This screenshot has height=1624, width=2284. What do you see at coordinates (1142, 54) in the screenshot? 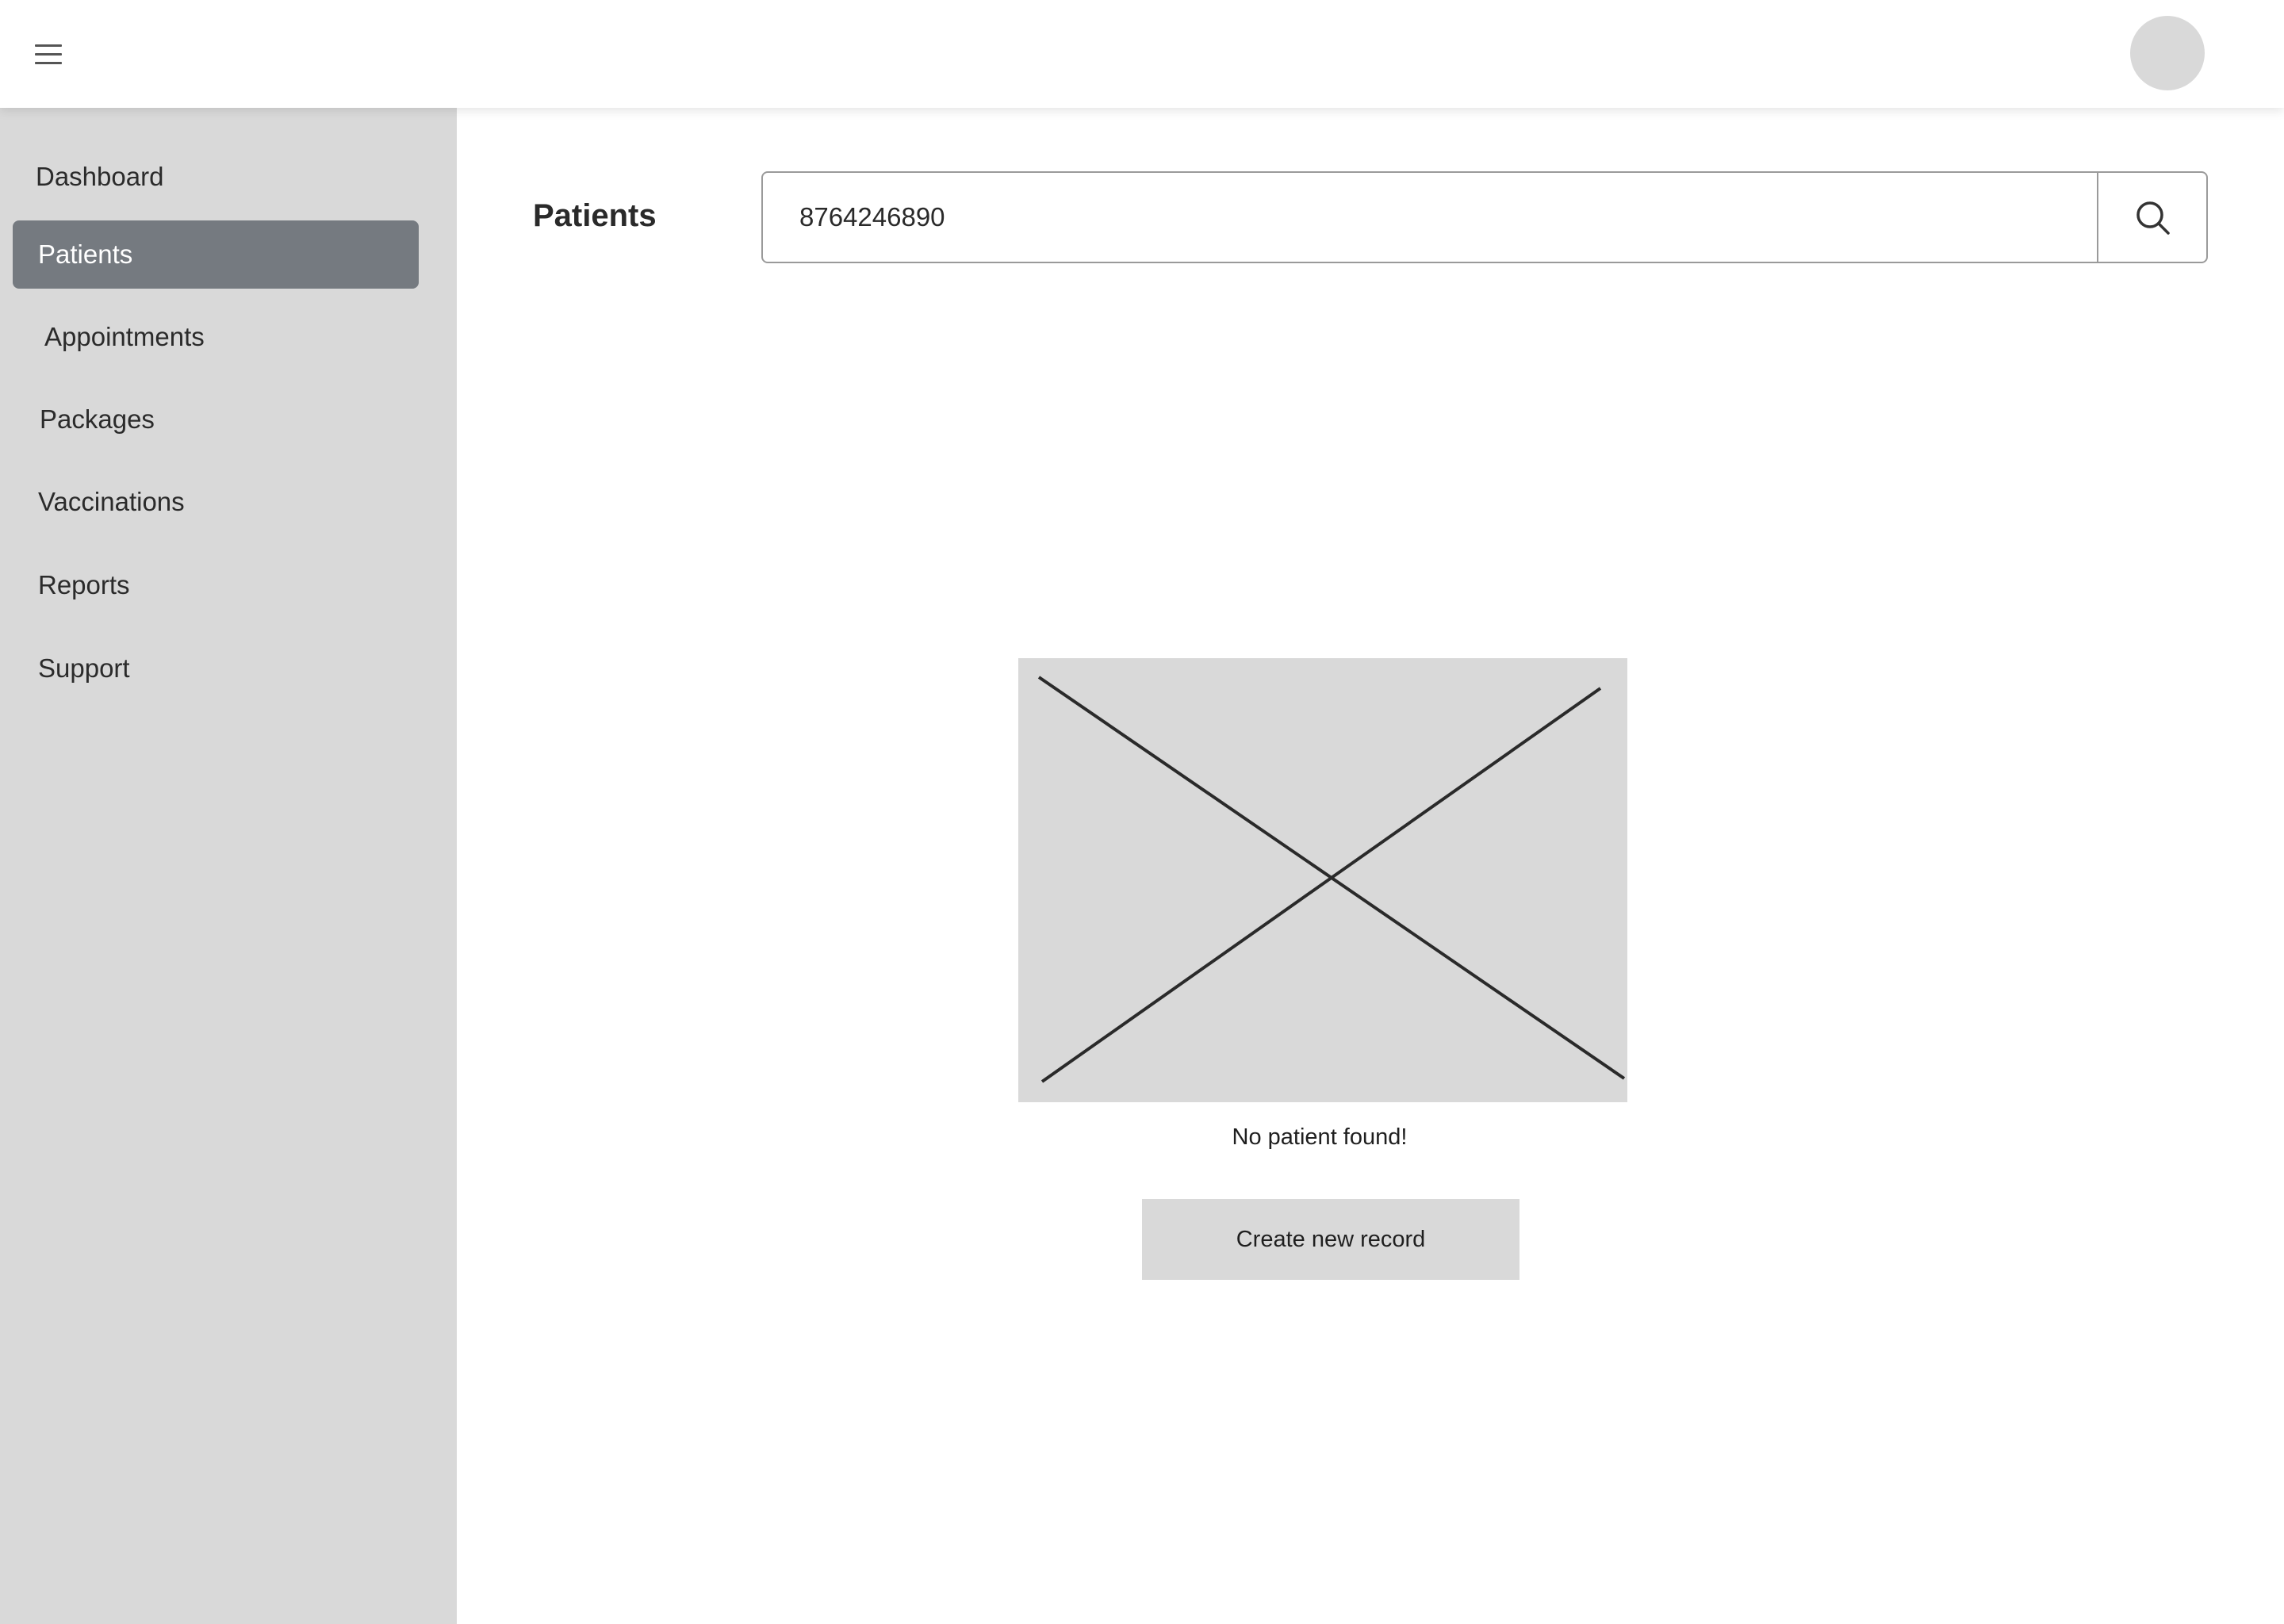
I see `top-bar` at bounding box center [1142, 54].